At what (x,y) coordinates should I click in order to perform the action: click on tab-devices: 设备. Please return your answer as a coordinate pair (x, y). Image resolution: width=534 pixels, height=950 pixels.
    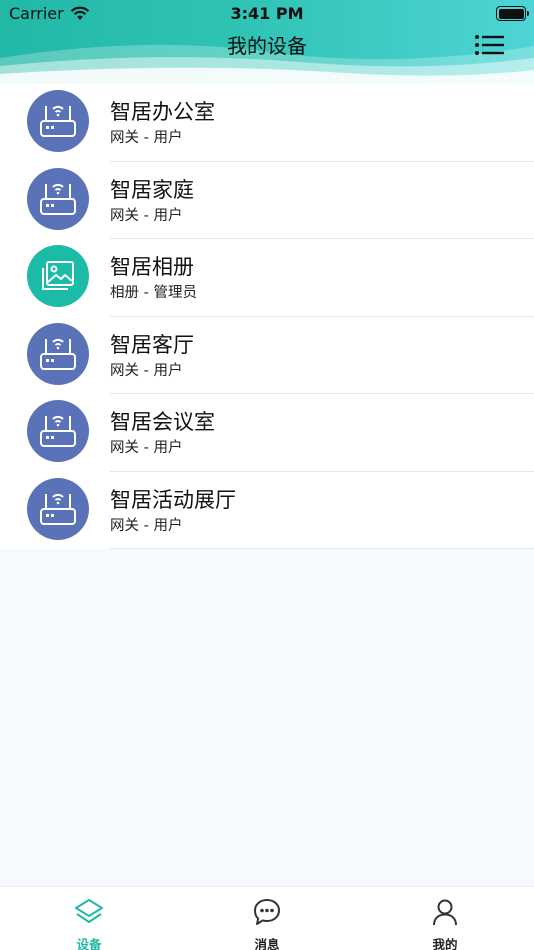
    Looking at the image, I should click on (89, 918).